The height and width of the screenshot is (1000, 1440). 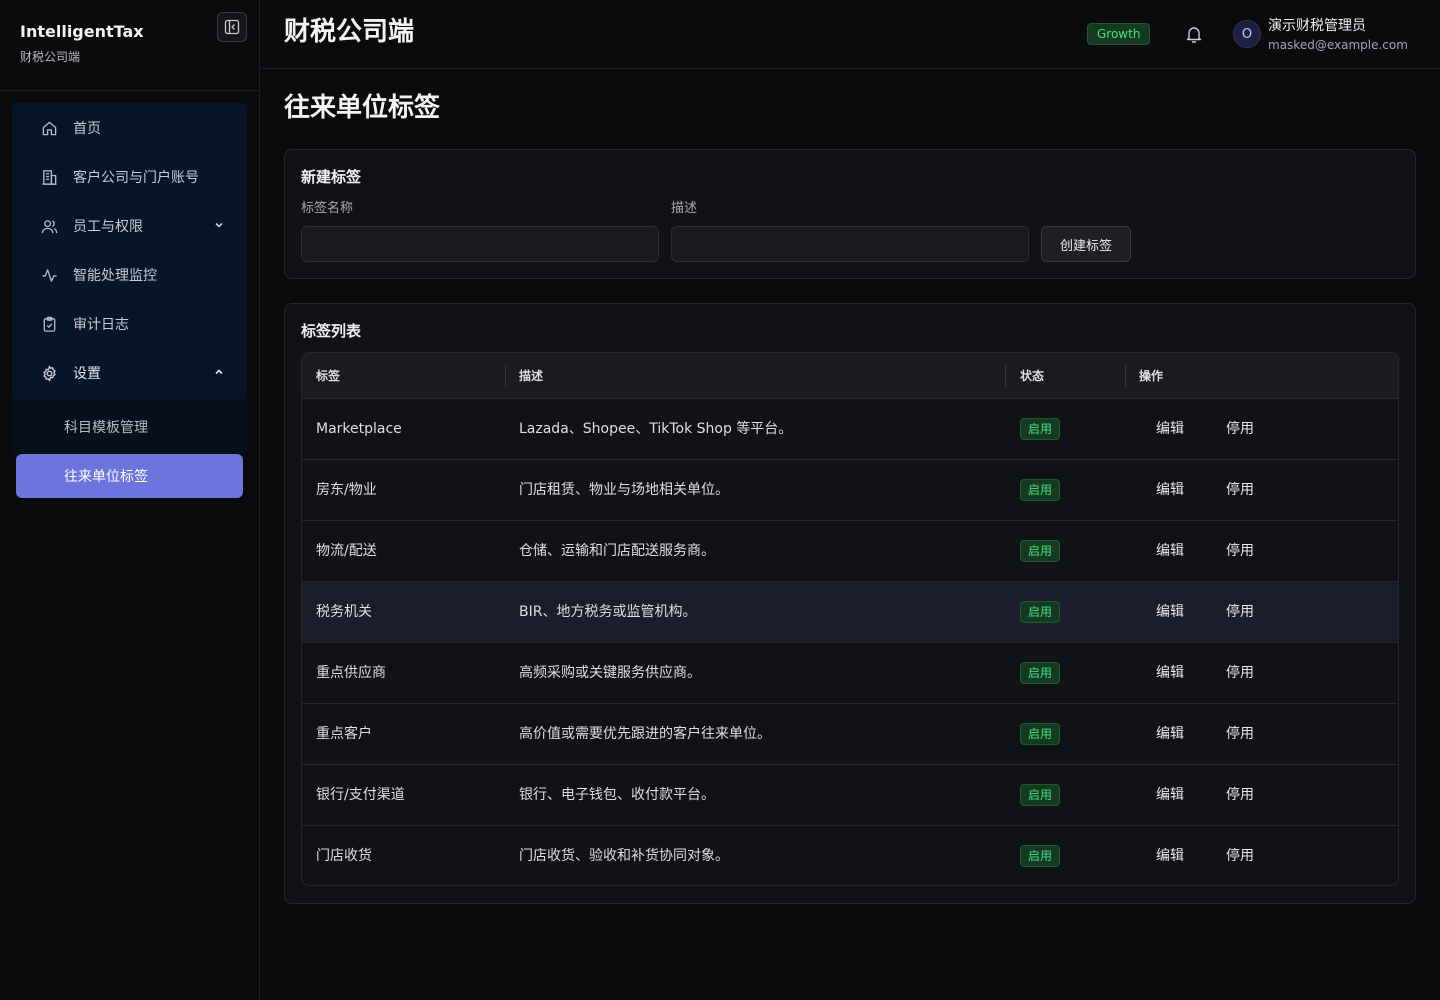 I want to click on header-title: 财税公司端, so click(x=349, y=32).